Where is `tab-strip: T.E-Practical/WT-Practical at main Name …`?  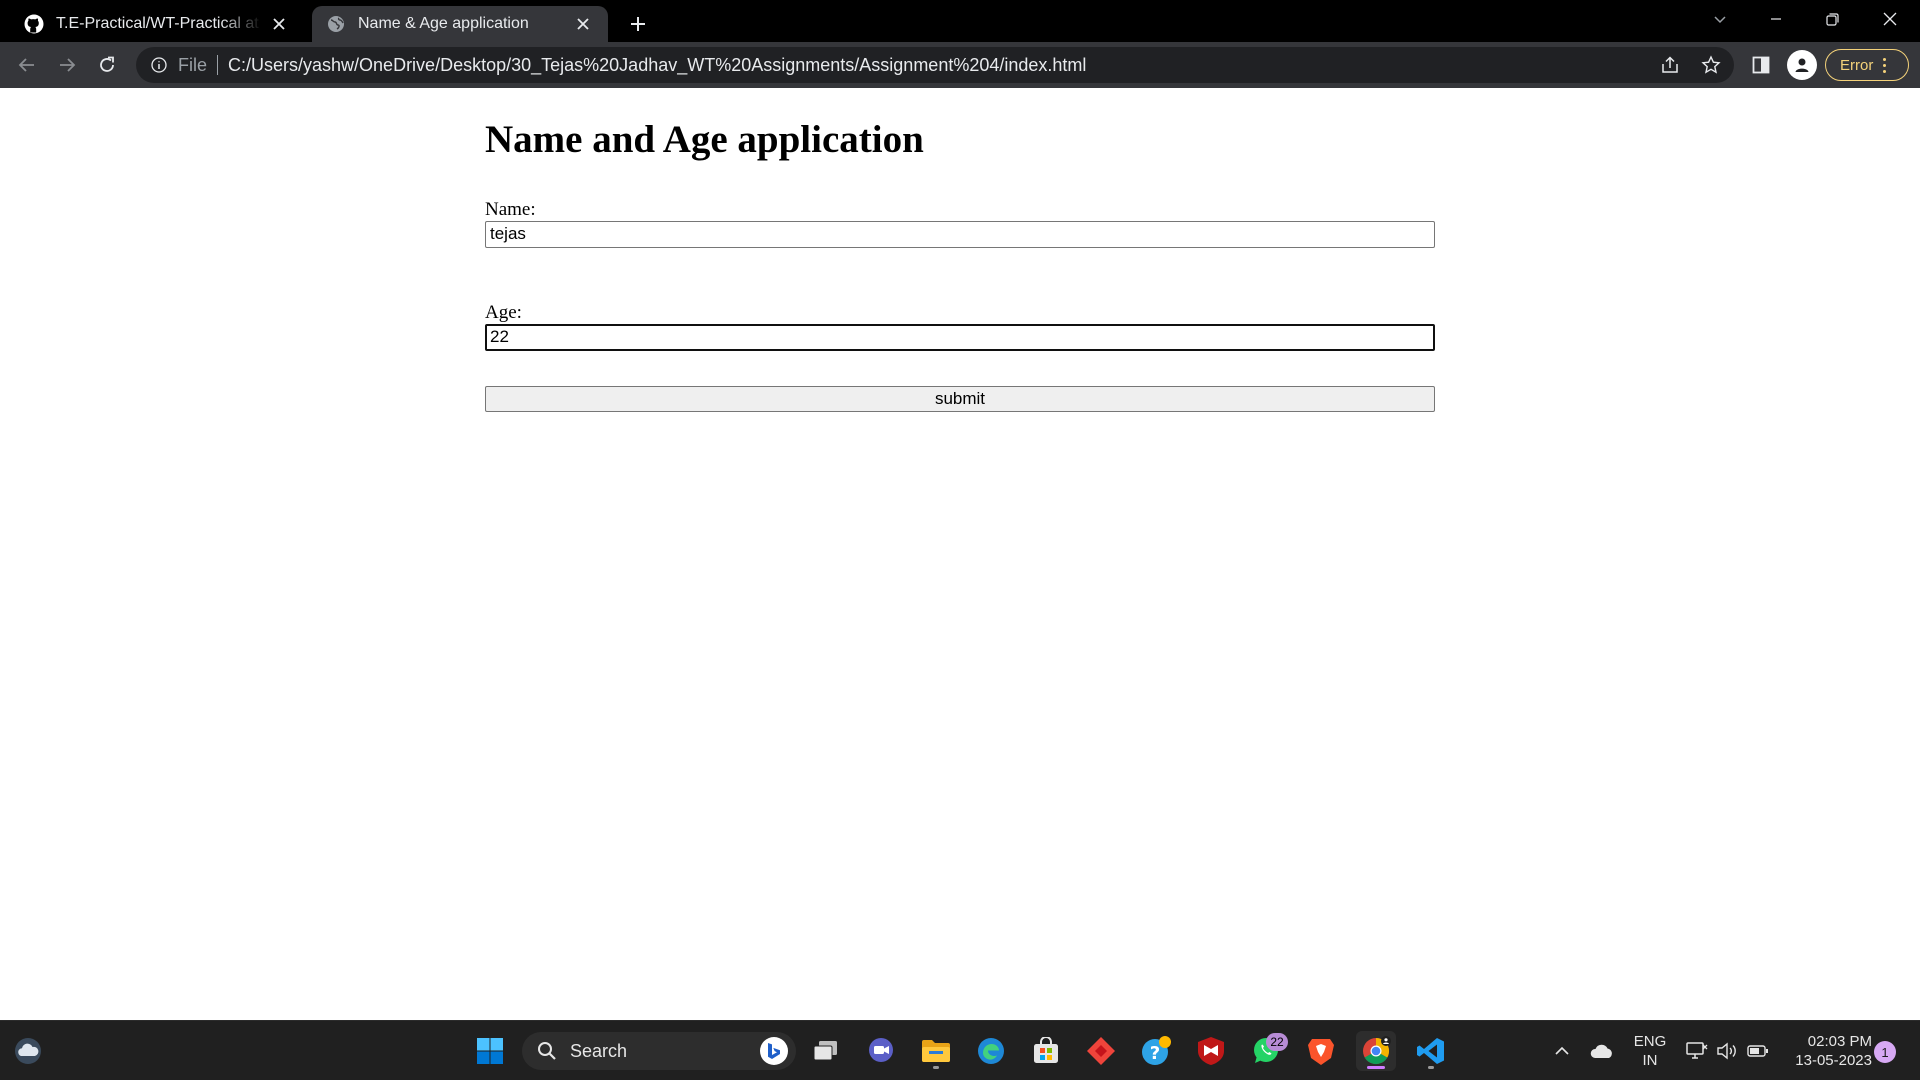
tab-strip: T.E-Practical/WT-Practical at main Name … is located at coordinates (960, 21).